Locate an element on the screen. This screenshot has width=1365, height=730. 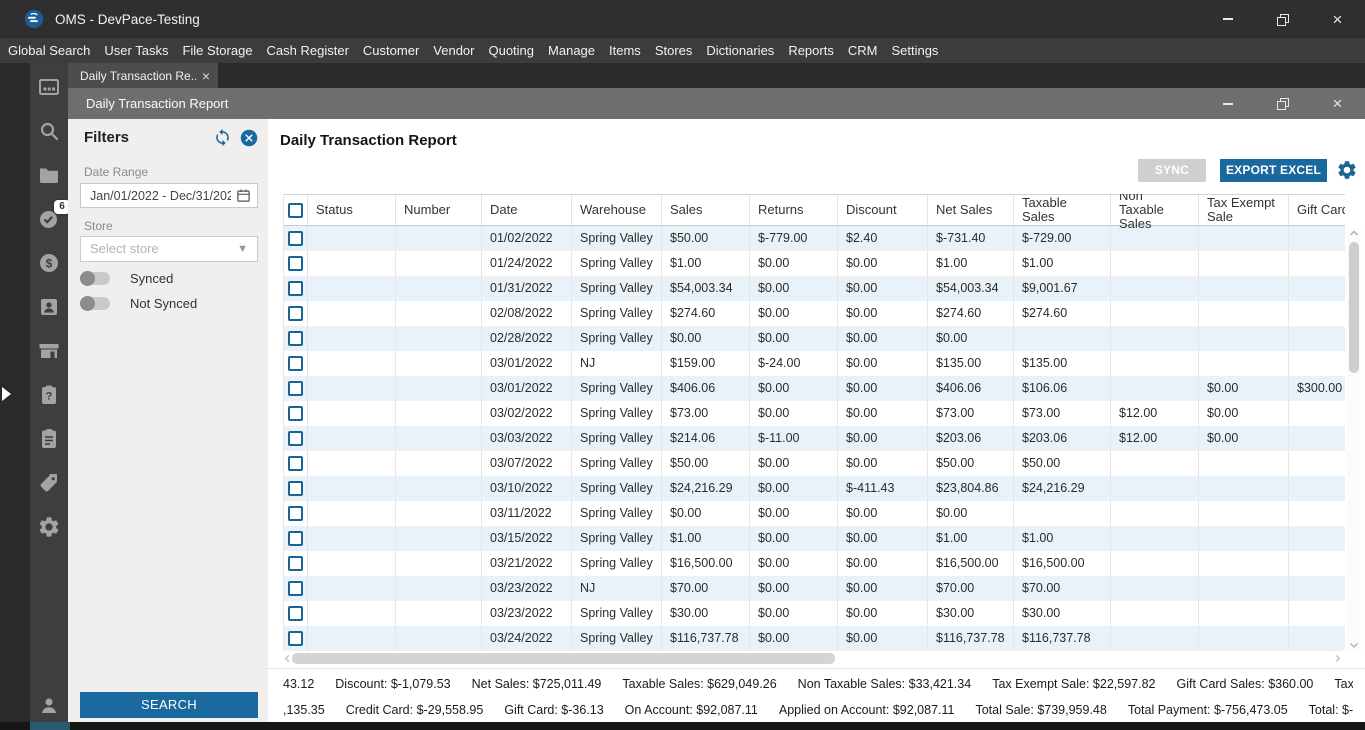
column-header-non-taxable-sales: Non Taxable Sales is located at coordinates (1155, 212).